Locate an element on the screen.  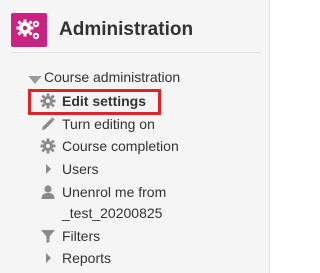
tree-item-label: Course completion is located at coordinates (120, 146).